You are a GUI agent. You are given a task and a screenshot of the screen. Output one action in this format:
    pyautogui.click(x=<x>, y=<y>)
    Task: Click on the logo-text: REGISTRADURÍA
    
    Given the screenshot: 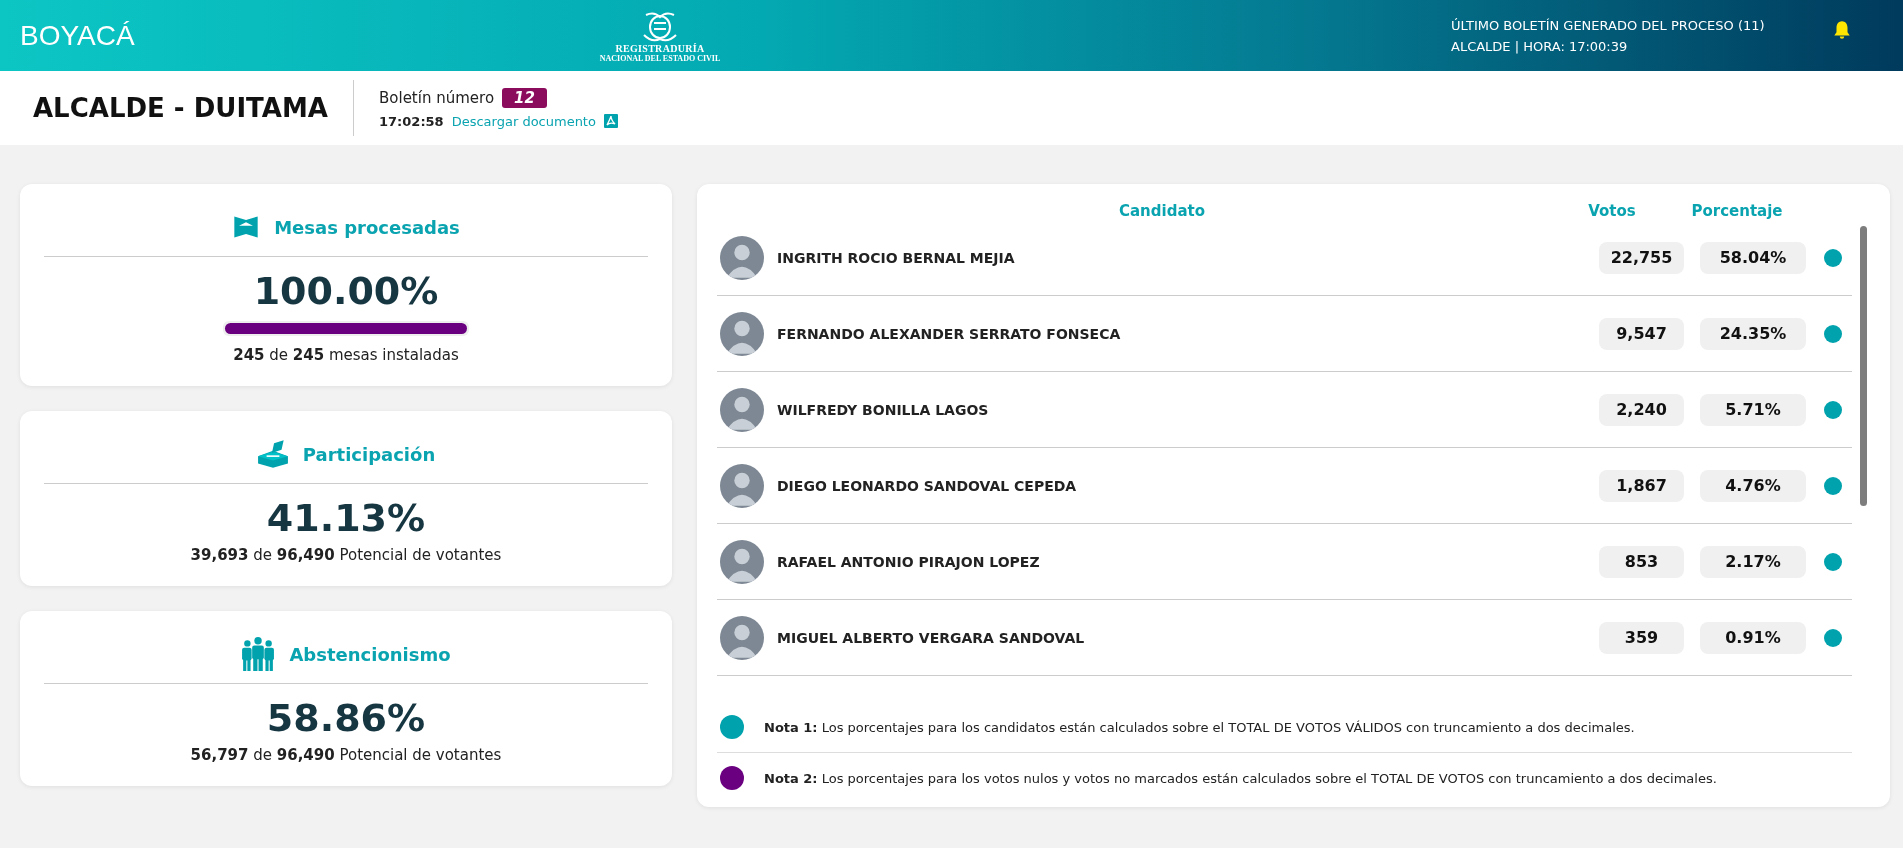 What is the action you would take?
    pyautogui.click(x=660, y=48)
    